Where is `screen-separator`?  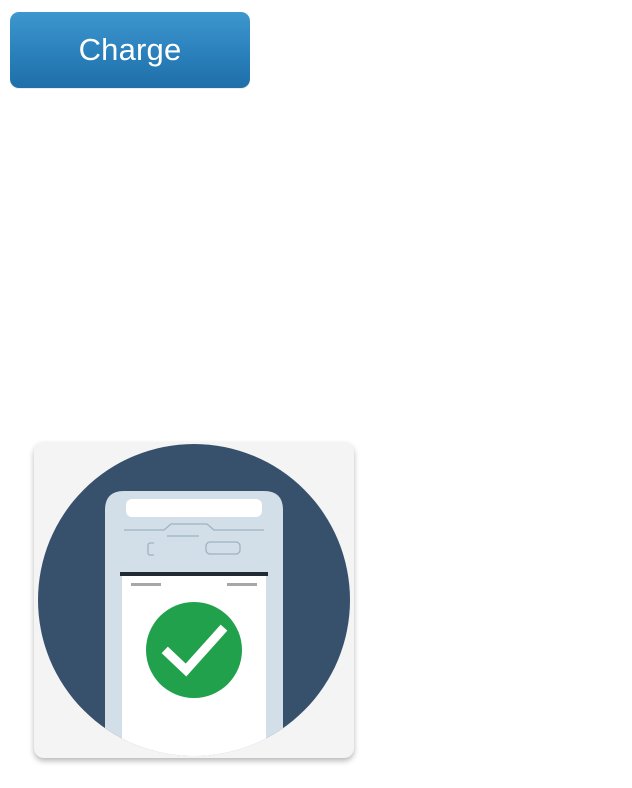
screen-separator is located at coordinates (194, 574).